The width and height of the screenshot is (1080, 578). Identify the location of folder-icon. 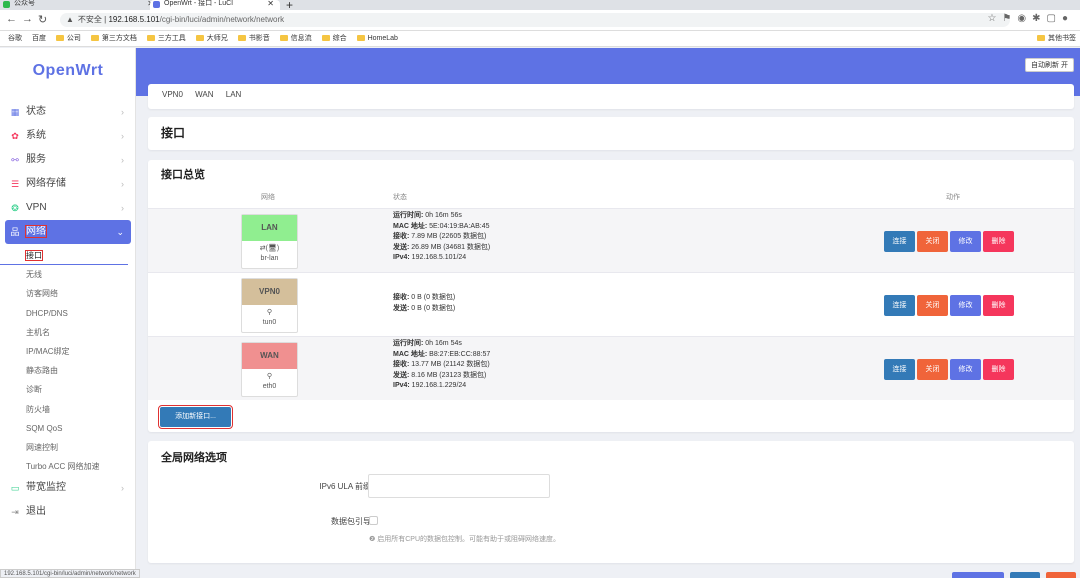
(360, 38).